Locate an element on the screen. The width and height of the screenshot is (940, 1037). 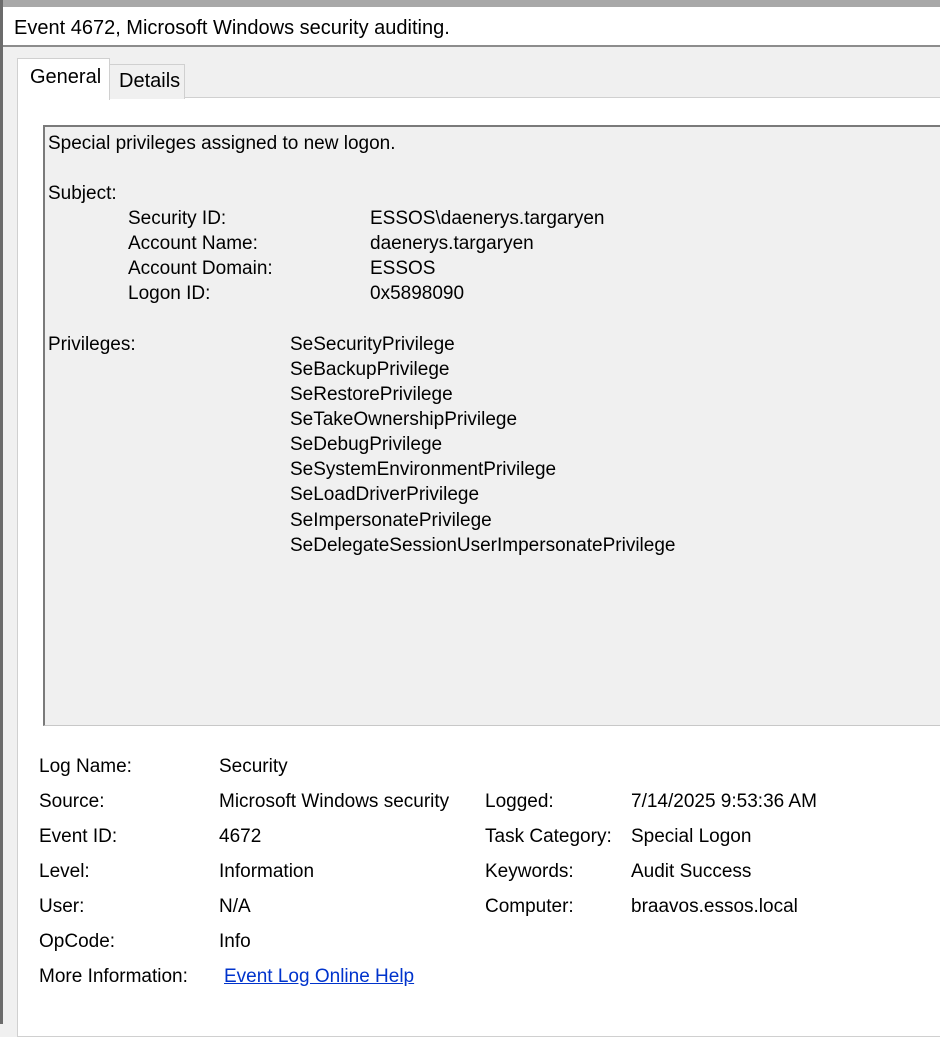
source-label: Source: is located at coordinates (72, 801).